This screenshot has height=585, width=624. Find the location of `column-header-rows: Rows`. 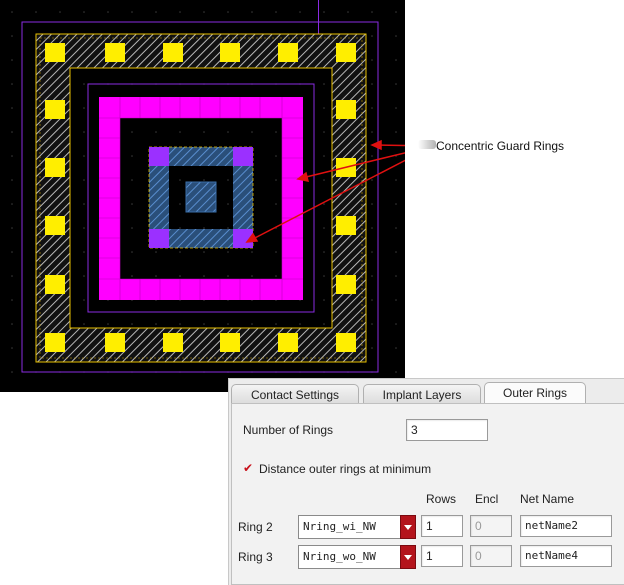

column-header-rows: Rows is located at coordinates (441, 499).